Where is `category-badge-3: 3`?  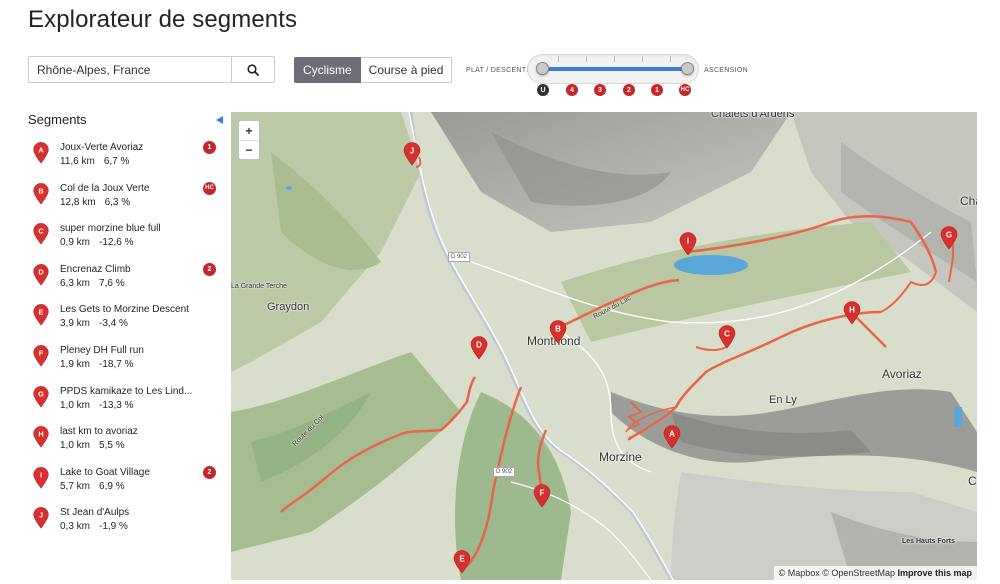
category-badge-3: 3 is located at coordinates (600, 90).